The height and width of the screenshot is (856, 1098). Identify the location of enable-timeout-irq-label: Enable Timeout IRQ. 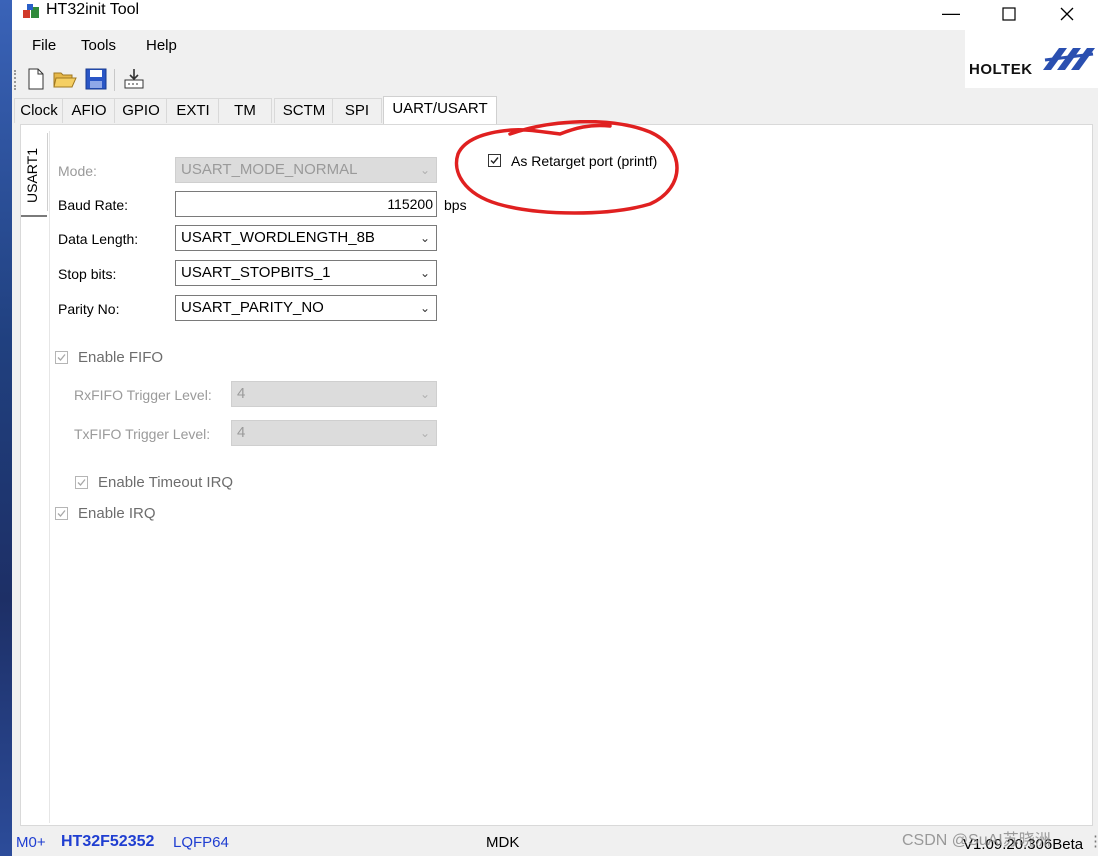
(166, 482).